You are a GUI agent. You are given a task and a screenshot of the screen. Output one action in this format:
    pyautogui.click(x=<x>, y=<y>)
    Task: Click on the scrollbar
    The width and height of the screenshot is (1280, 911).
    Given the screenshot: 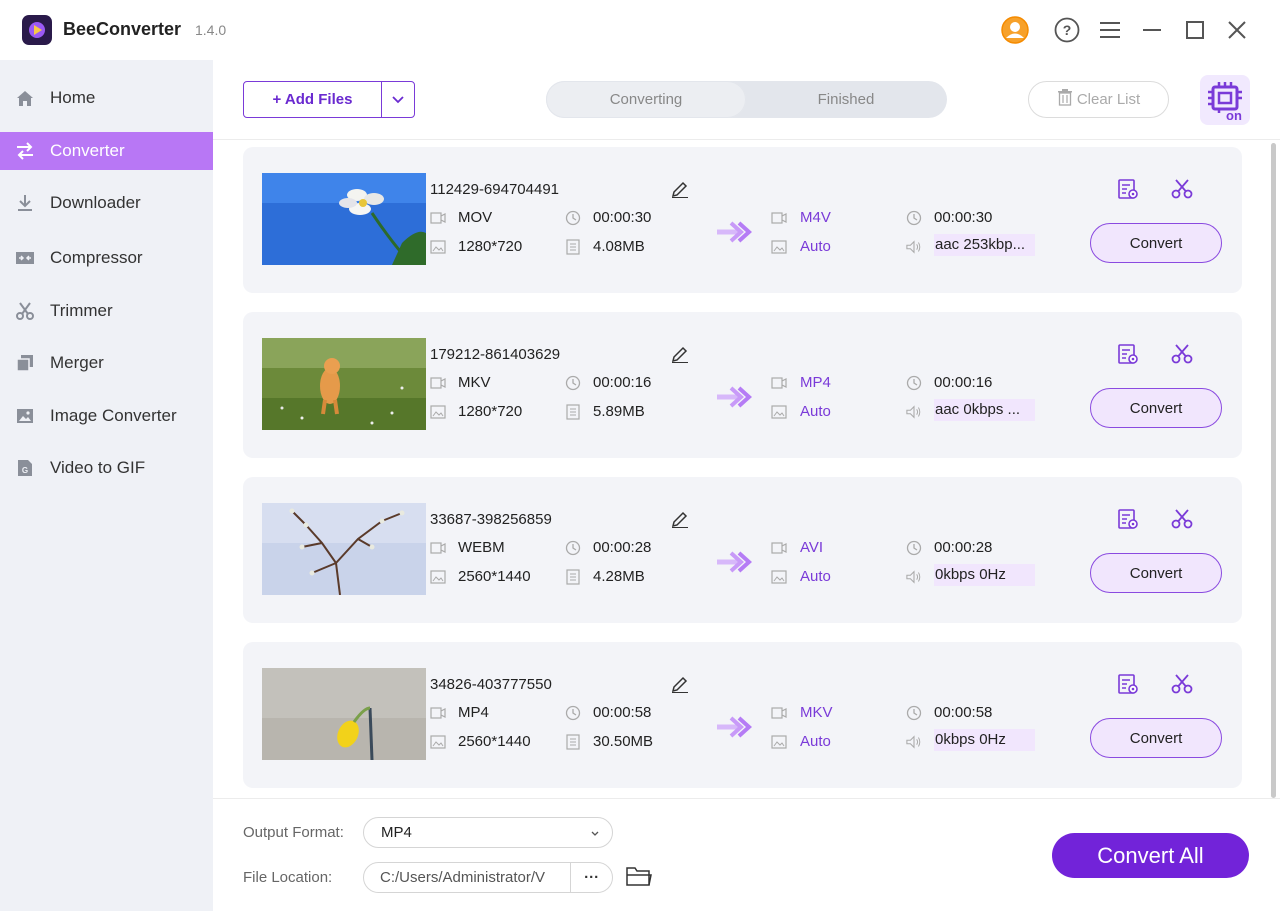 What is the action you would take?
    pyautogui.click(x=1273, y=470)
    